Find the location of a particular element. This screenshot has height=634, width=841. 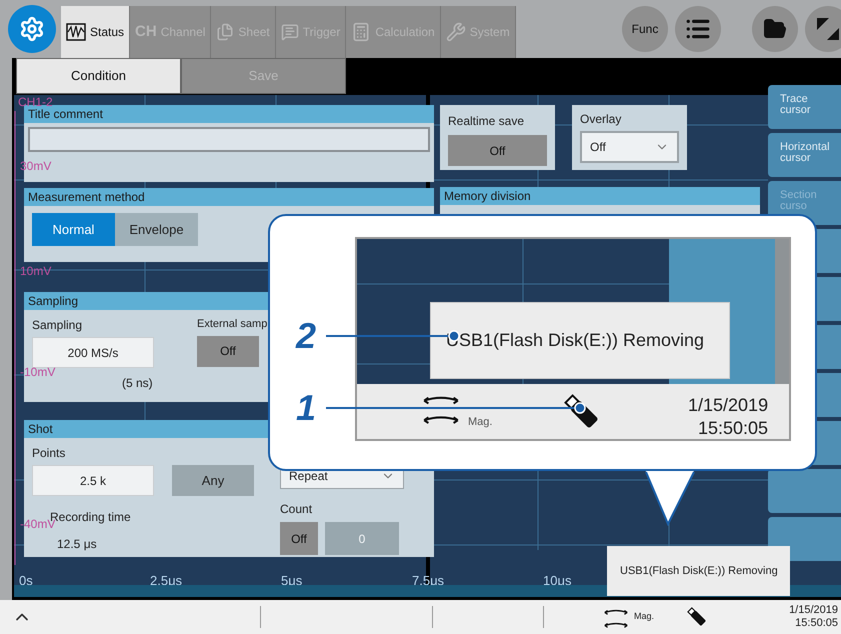

folder-icon is located at coordinates (775, 29).